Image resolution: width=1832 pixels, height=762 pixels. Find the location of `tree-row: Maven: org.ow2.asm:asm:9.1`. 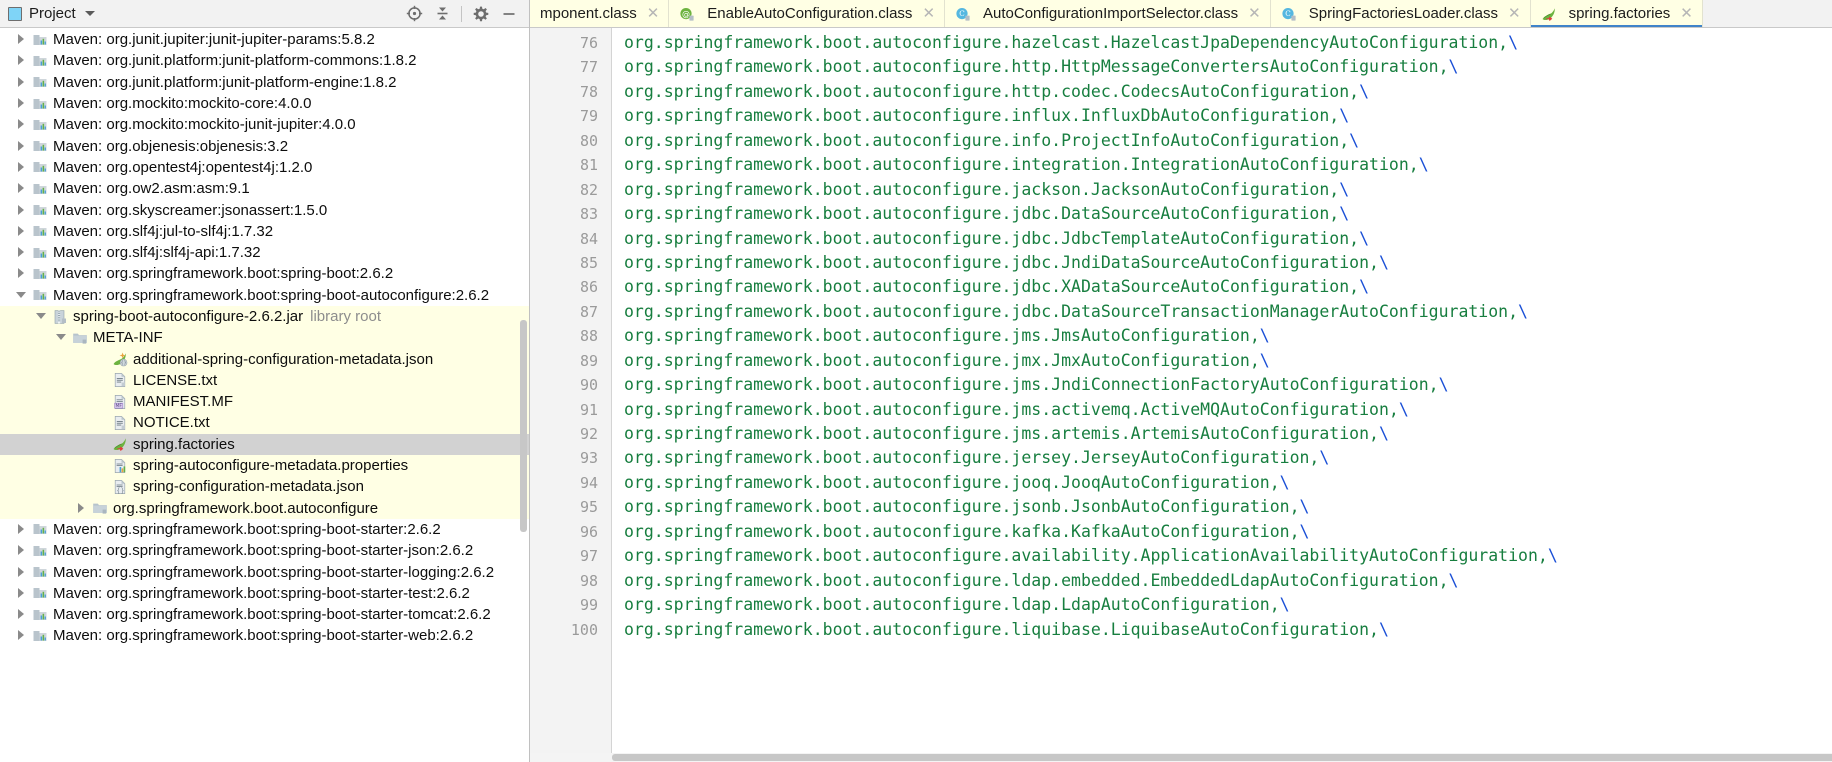

tree-row: Maven: org.ow2.asm:asm:9.1 is located at coordinates (264, 188).